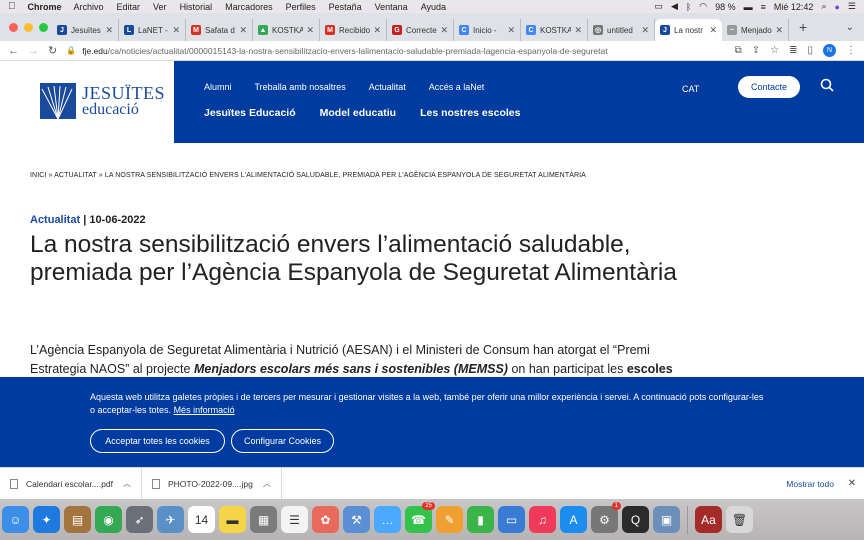  What do you see at coordinates (688, 7) in the screenshot?
I see `bluetooth-icon: ᛒ` at bounding box center [688, 7].